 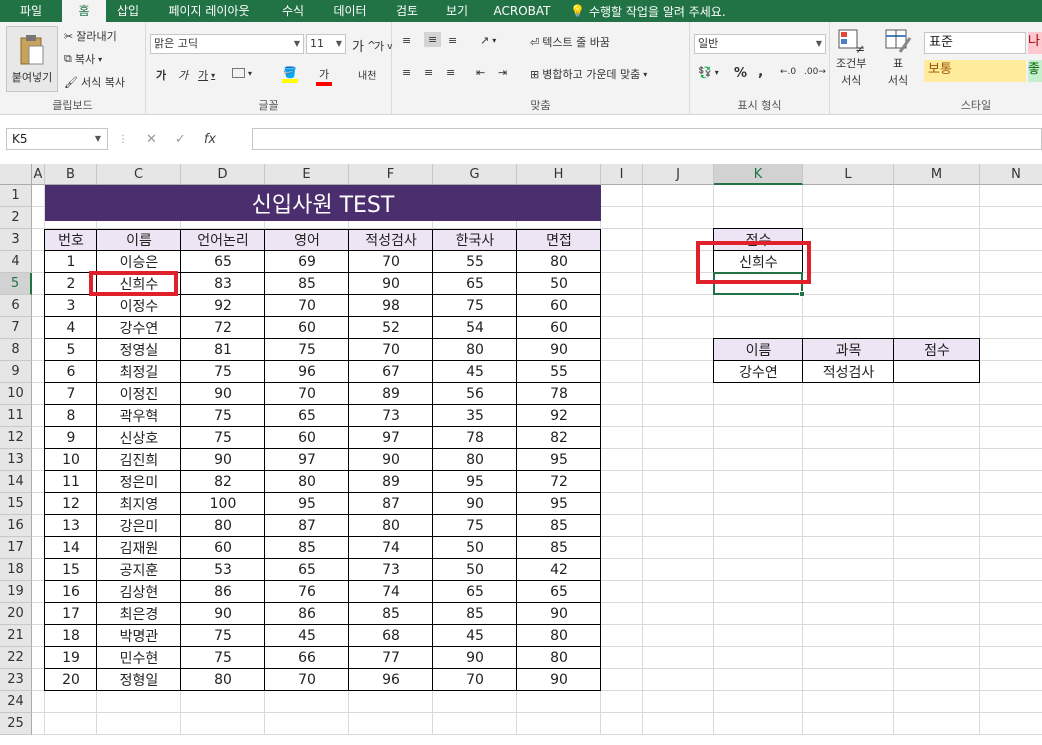 What do you see at coordinates (71, 438) in the screenshot?
I see `table-cell: 9` at bounding box center [71, 438].